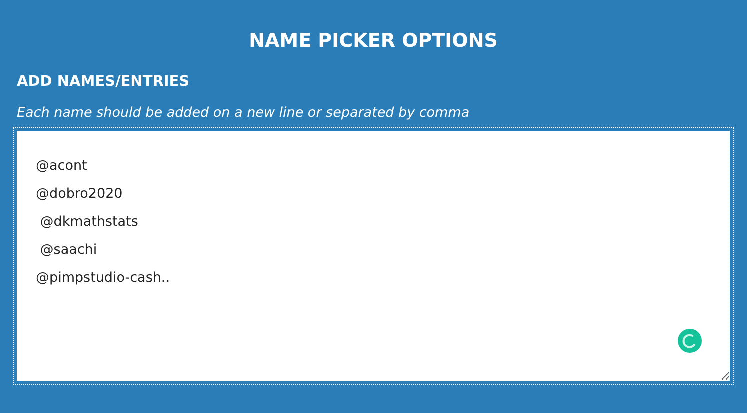 Image resolution: width=747 pixels, height=413 pixels. I want to click on panel-title: NAME PICKER OPTIONS, so click(373, 41).